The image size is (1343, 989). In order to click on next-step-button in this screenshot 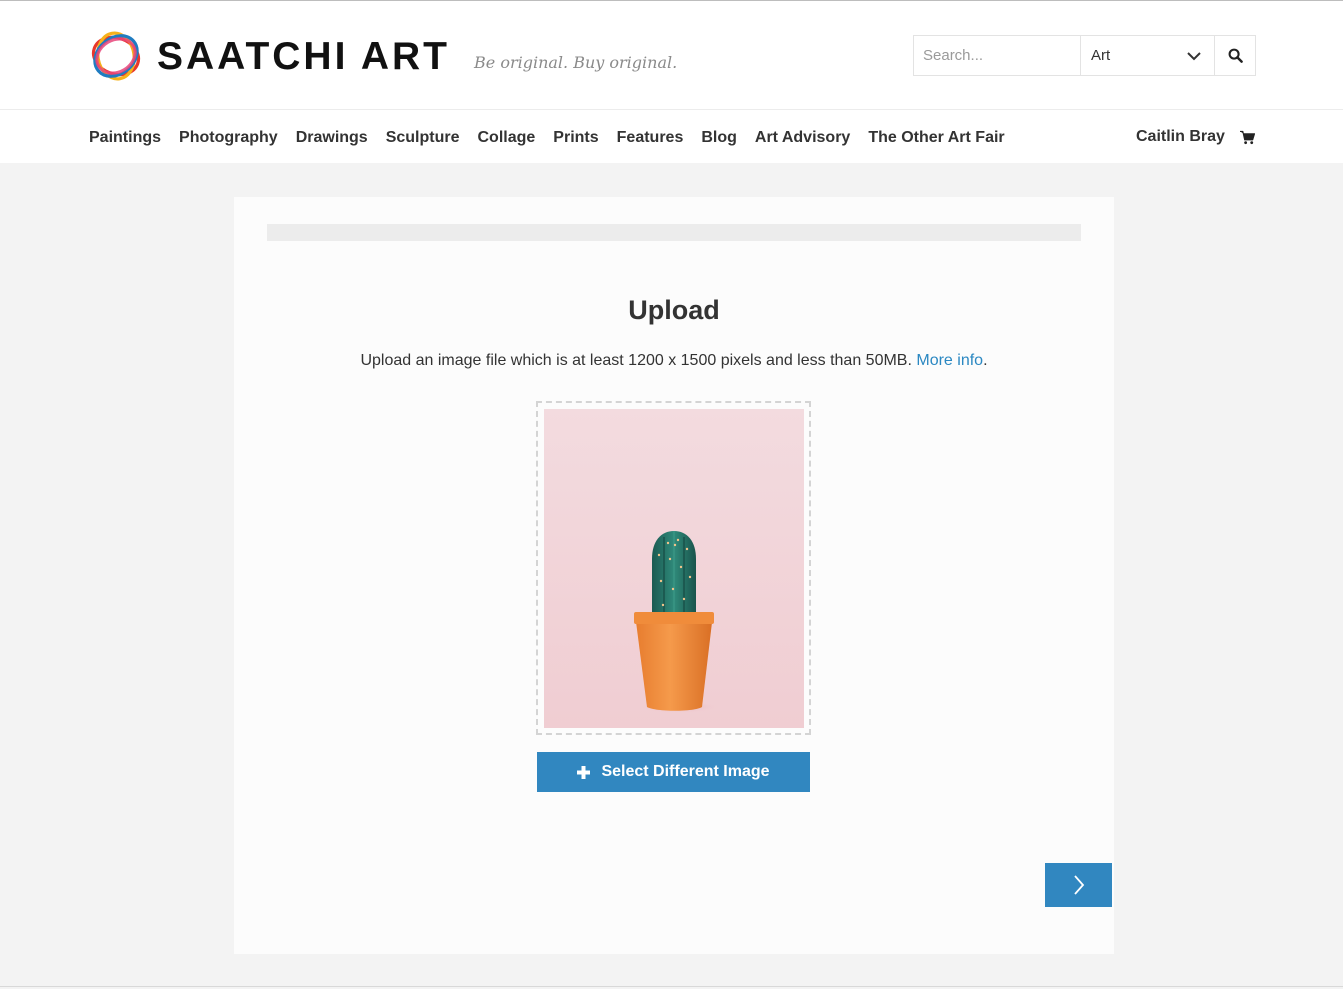, I will do `click(1078, 885)`.